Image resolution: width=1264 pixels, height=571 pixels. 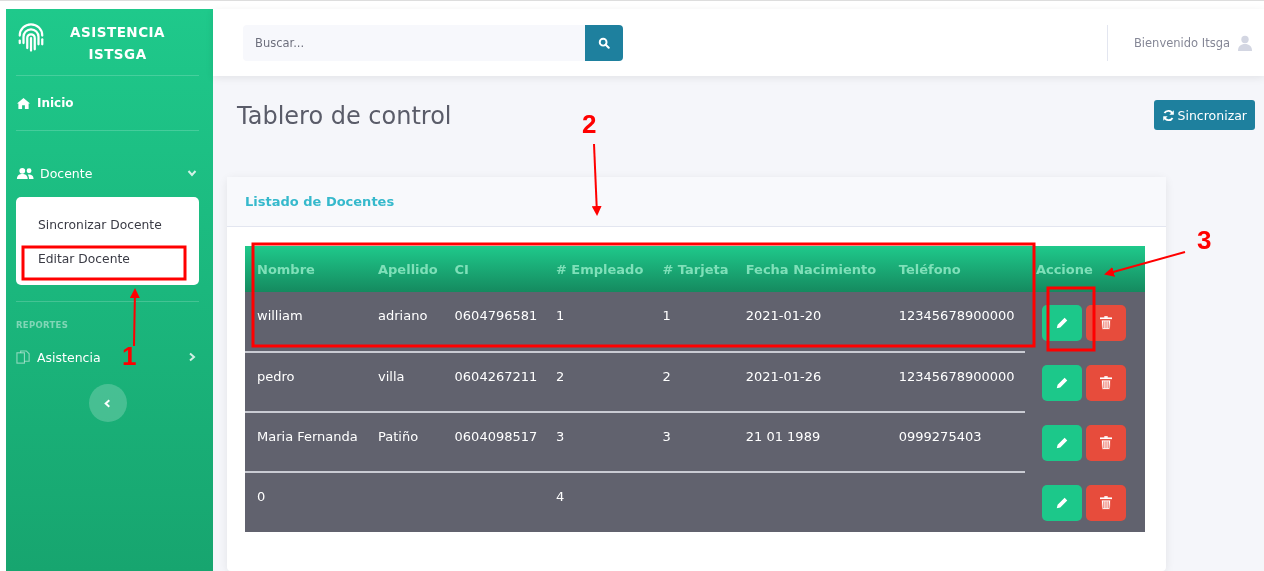 I want to click on nav-item: Asistencia, so click(x=69, y=357).